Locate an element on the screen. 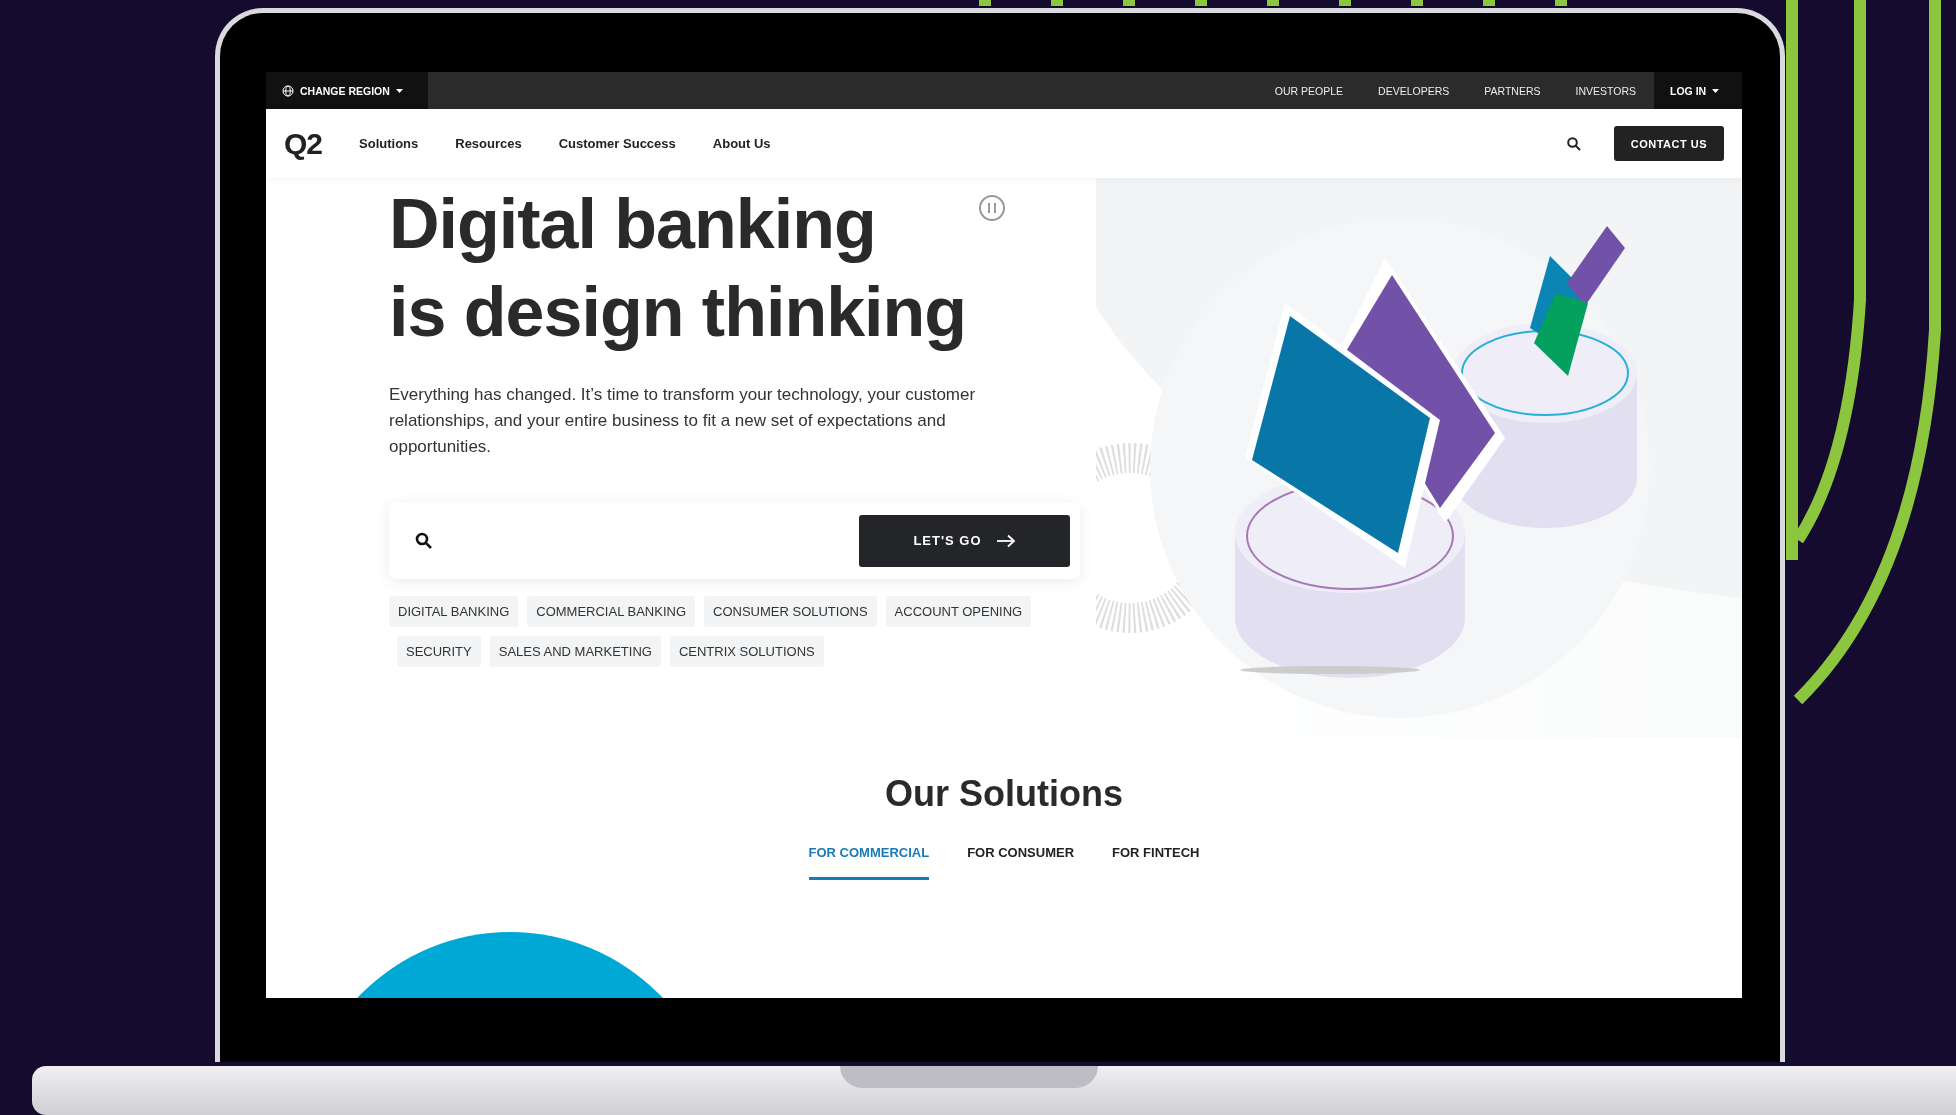  topic-tag: SECURITY is located at coordinates (439, 651).